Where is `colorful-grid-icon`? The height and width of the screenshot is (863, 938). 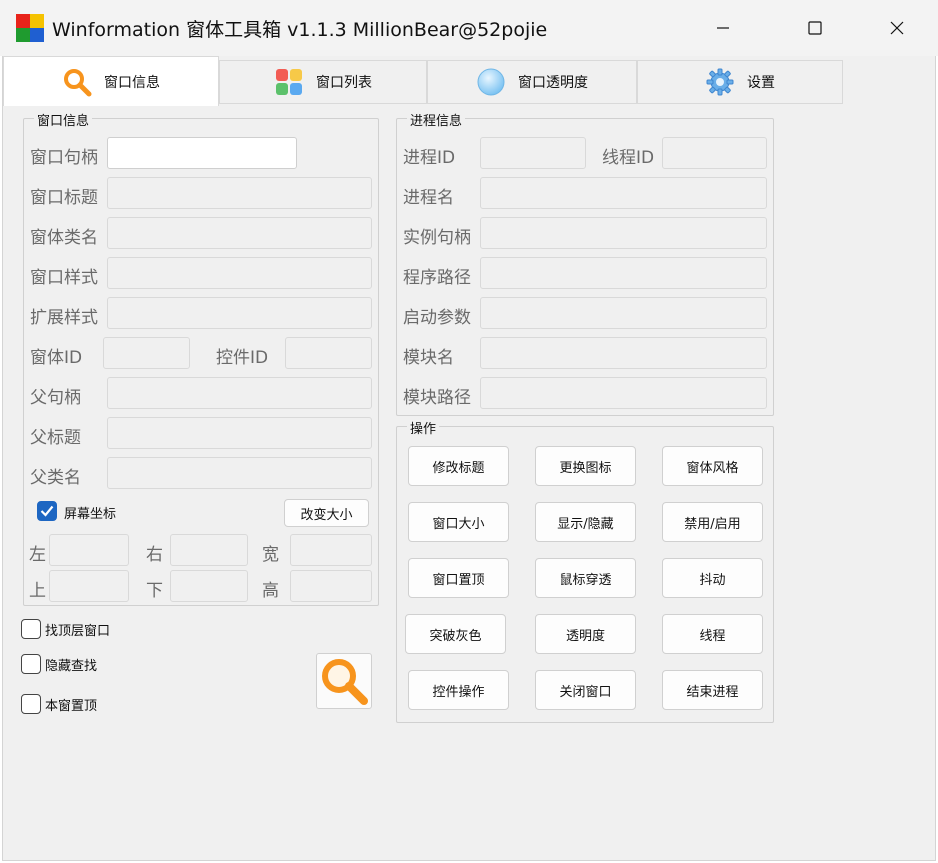 colorful-grid-icon is located at coordinates (289, 82).